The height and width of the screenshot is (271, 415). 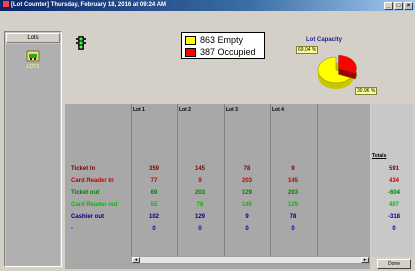 What do you see at coordinates (33, 155) in the screenshot?
I see `lots-list: LOT1` at bounding box center [33, 155].